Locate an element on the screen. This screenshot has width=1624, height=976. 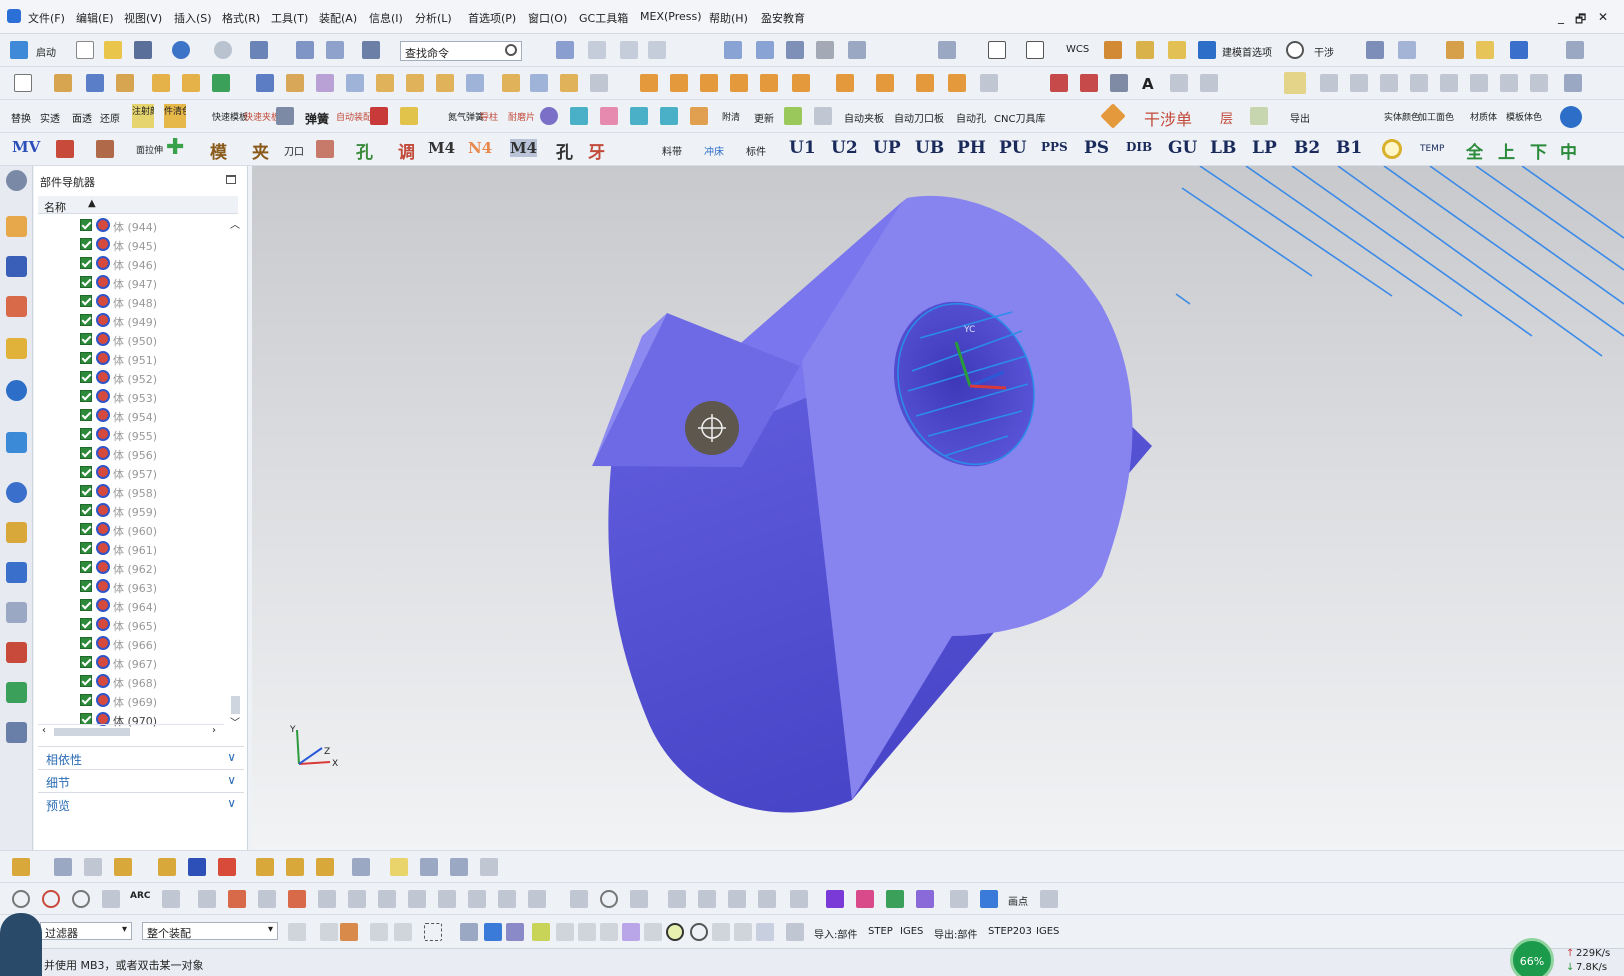
tree-row-label: 体 (951) is located at coordinates (135, 360).